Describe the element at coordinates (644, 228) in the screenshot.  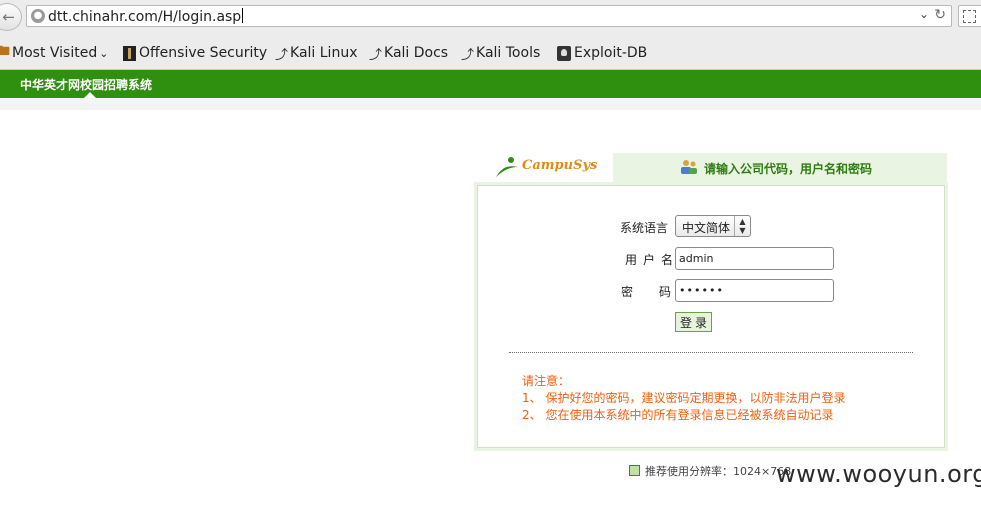
I see `language-label: 系统语言` at that location.